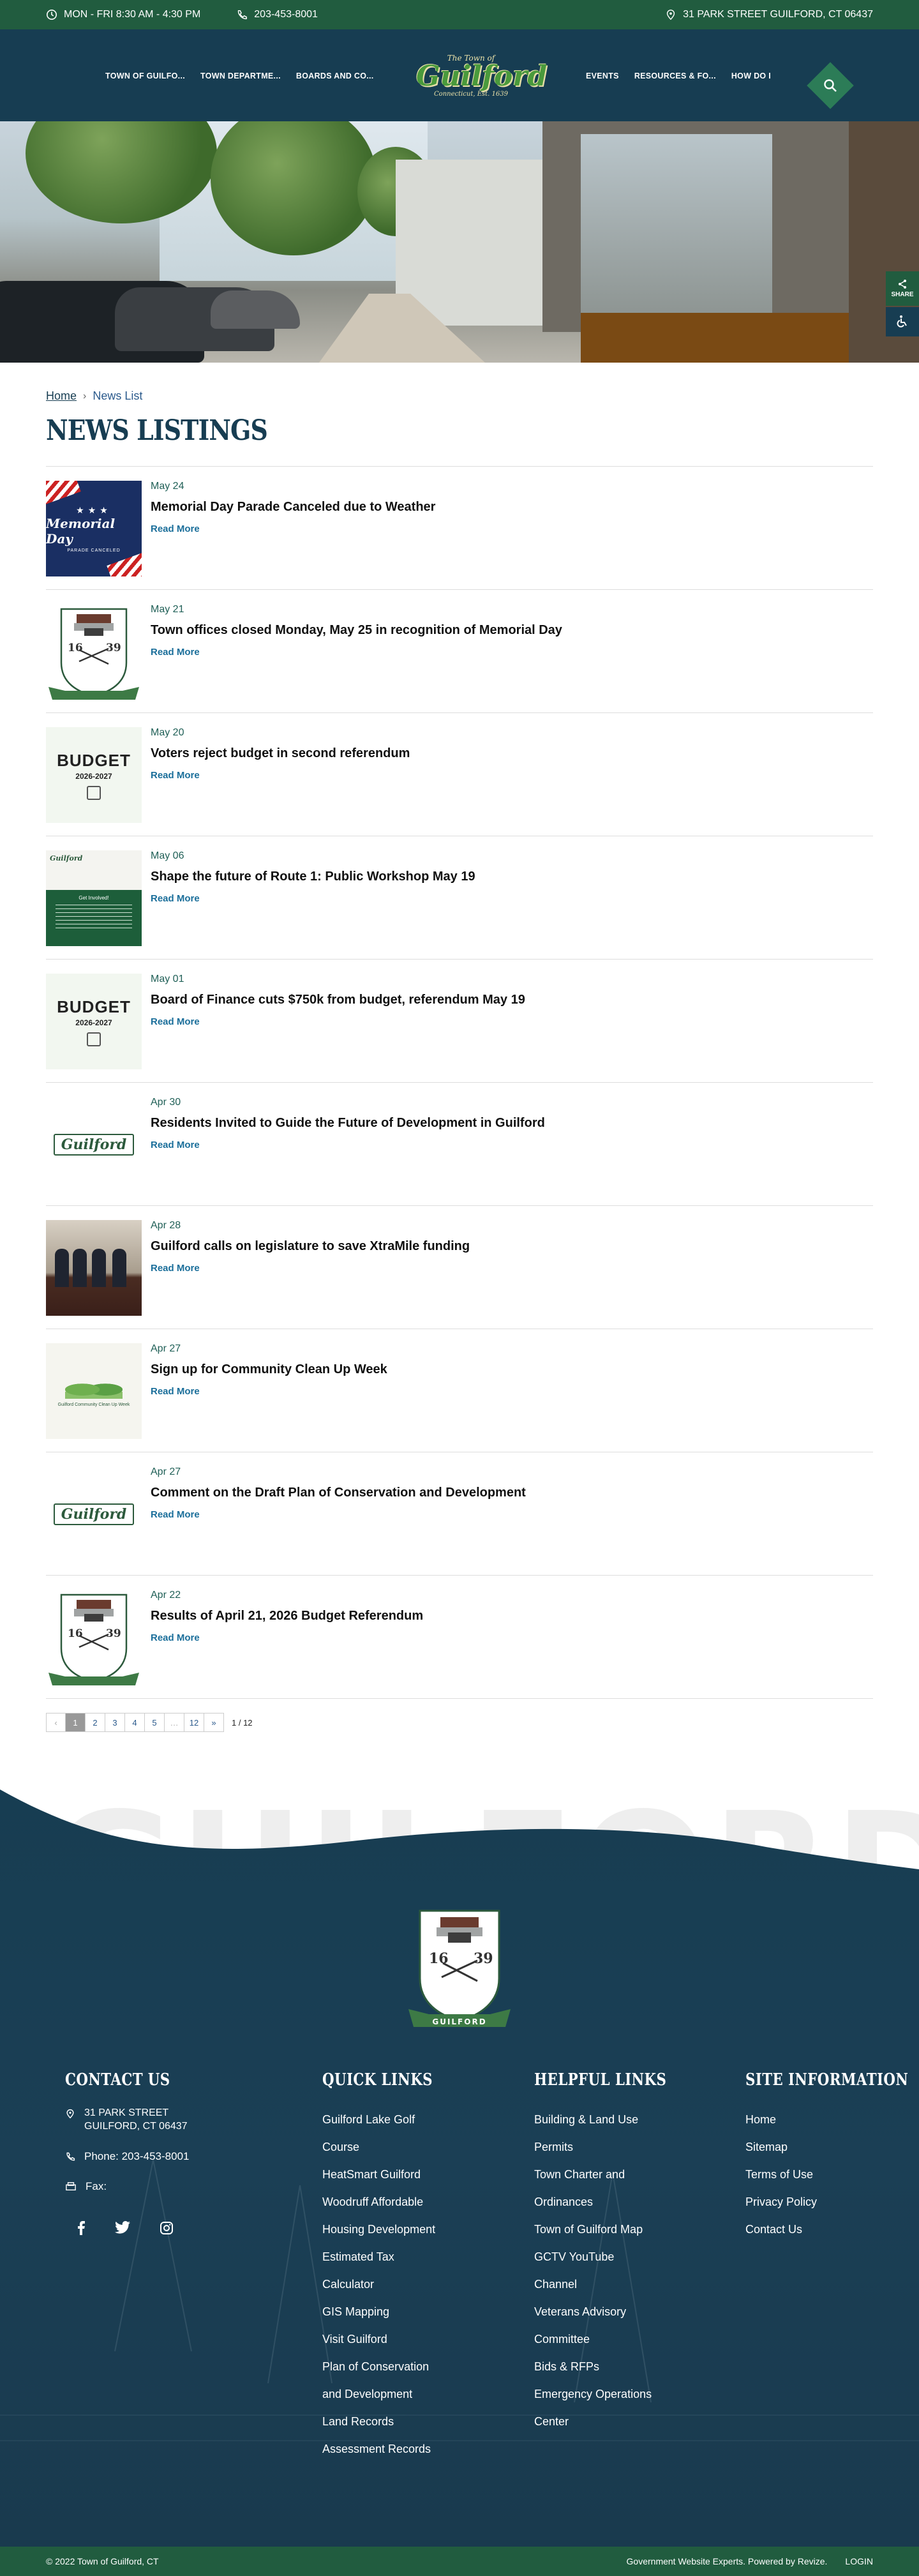 The image size is (919, 2576). I want to click on footer-link: Plan of Conservation, so click(389, 2367).